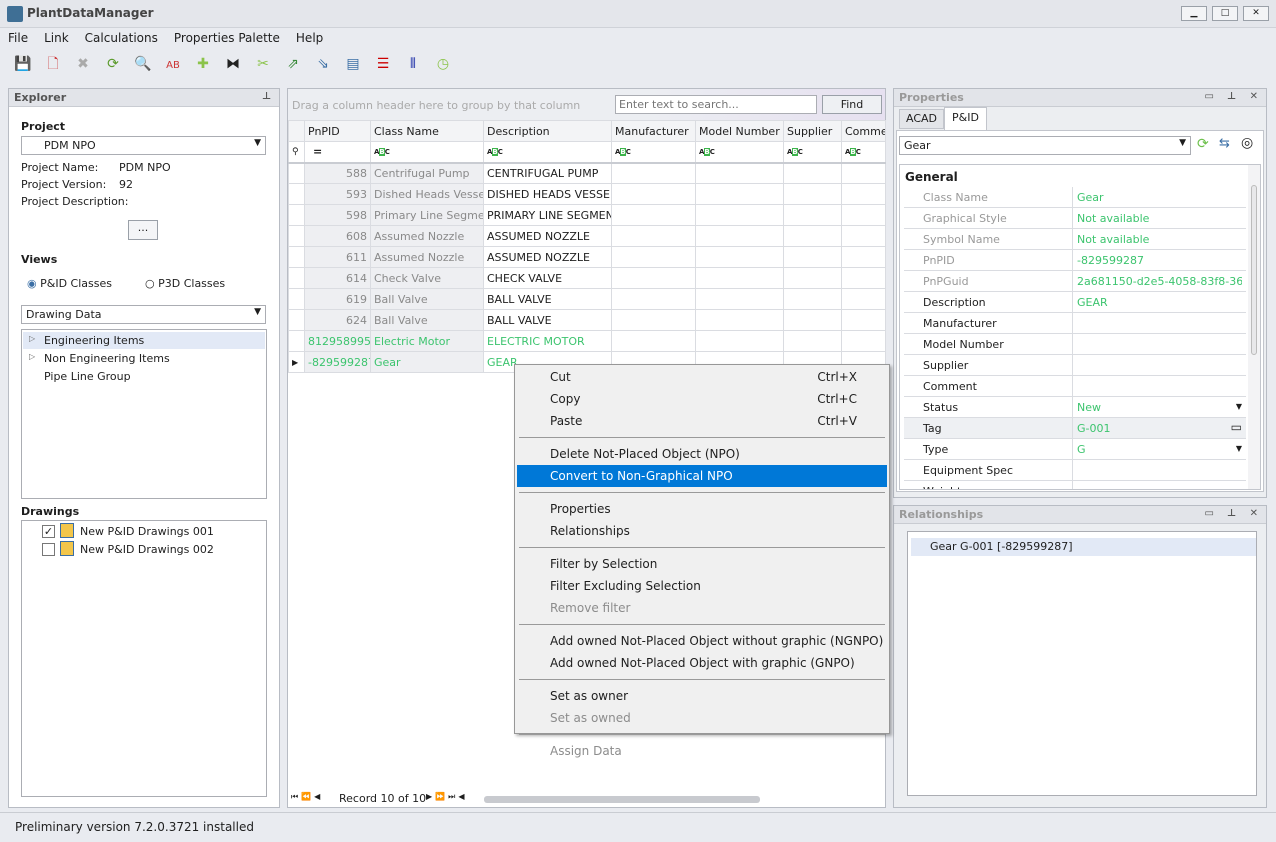  Describe the element at coordinates (337, 362) in the screenshot. I see `cell-pnpid: -829599287` at that location.